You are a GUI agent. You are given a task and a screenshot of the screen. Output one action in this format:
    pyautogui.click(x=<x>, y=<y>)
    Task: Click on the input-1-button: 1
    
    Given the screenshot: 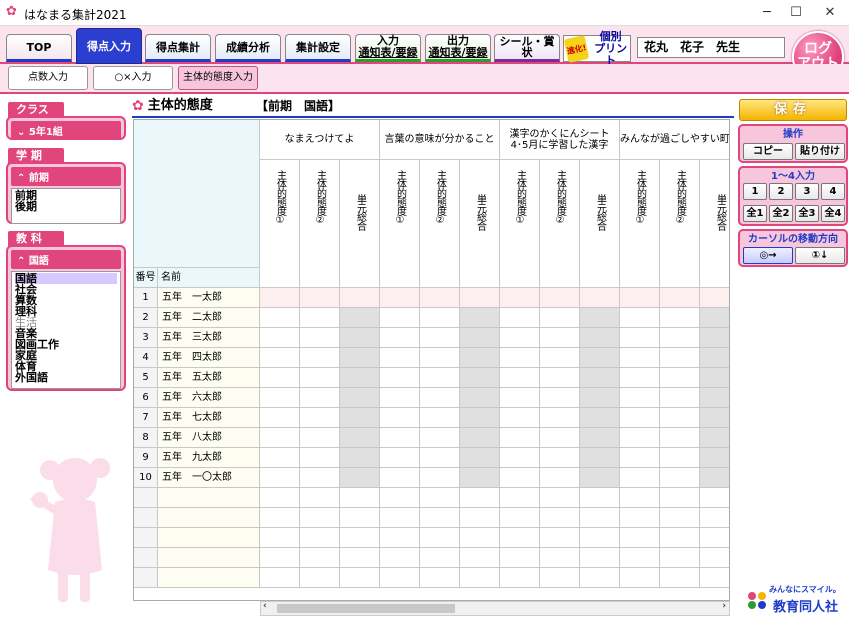 What is the action you would take?
    pyautogui.click(x=755, y=191)
    